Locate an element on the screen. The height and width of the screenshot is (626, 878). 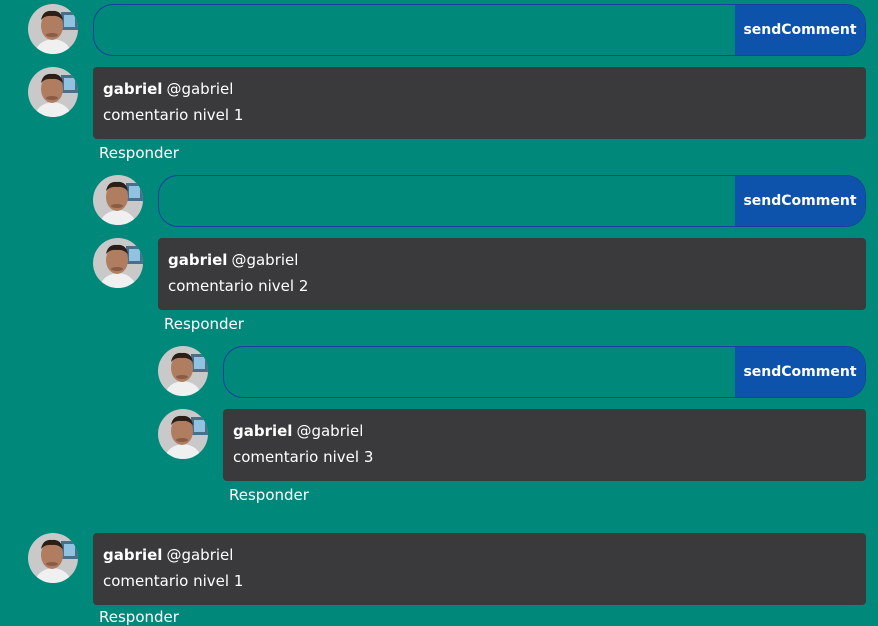
comment-box: gabriel @gabriel comentario nivel 2 is located at coordinates (512, 274).